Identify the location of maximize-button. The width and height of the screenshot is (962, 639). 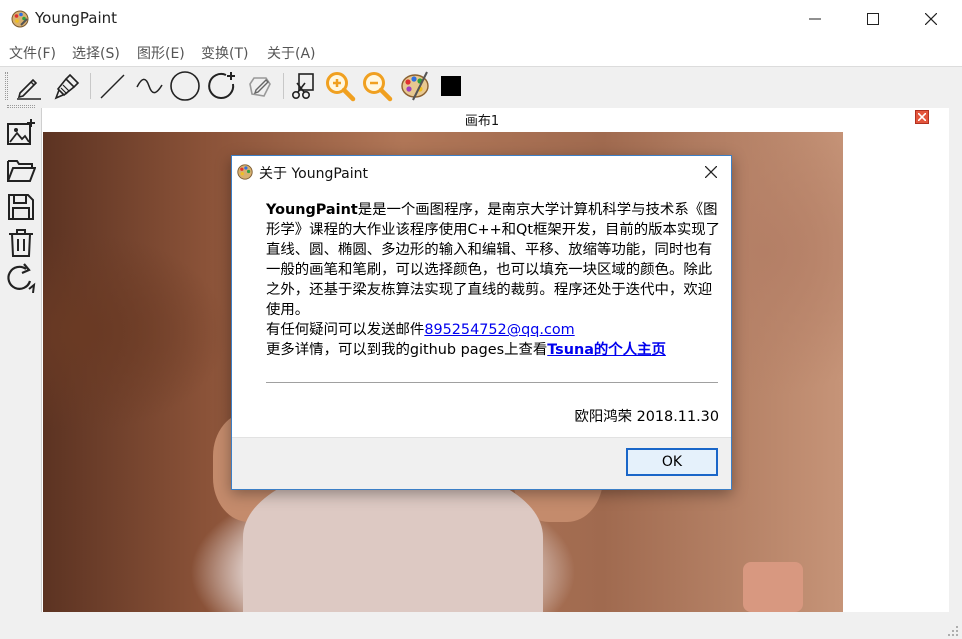
(873, 19).